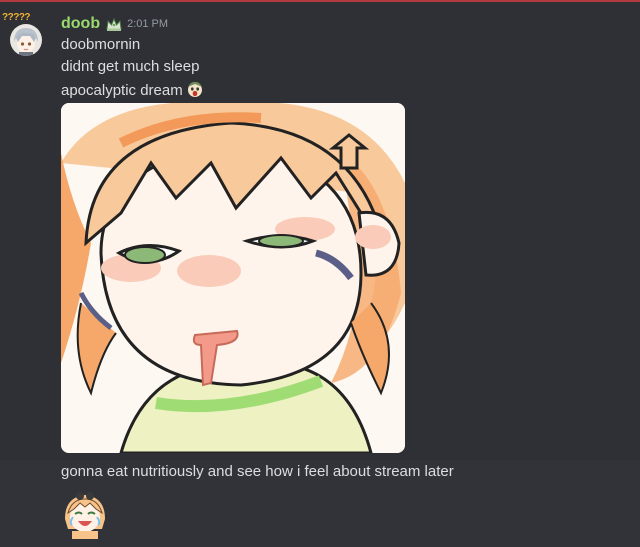 Image resolution: width=640 pixels, height=547 pixels. What do you see at coordinates (80, 24) in the screenshot?
I see `username: doob` at bounding box center [80, 24].